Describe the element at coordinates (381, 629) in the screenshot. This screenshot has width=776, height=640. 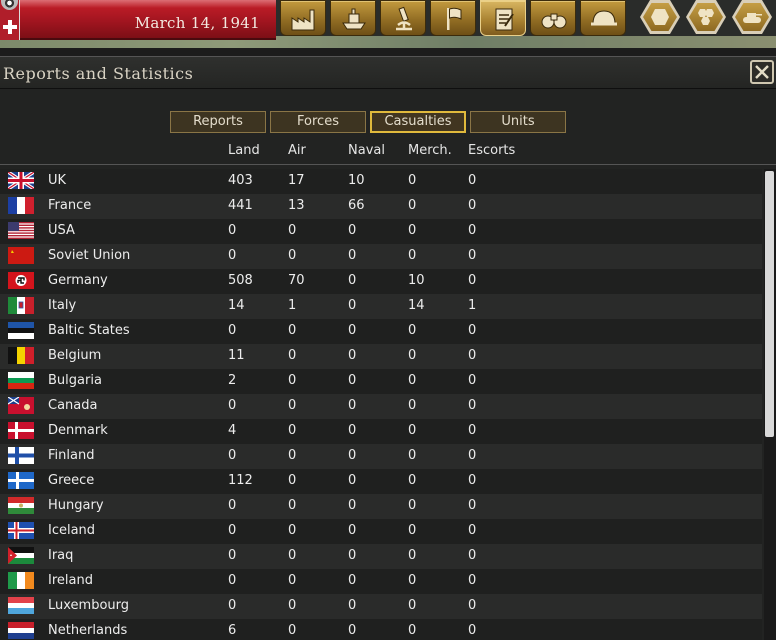
I see `table-row: Netherlands 6 0 0 0 0` at that location.